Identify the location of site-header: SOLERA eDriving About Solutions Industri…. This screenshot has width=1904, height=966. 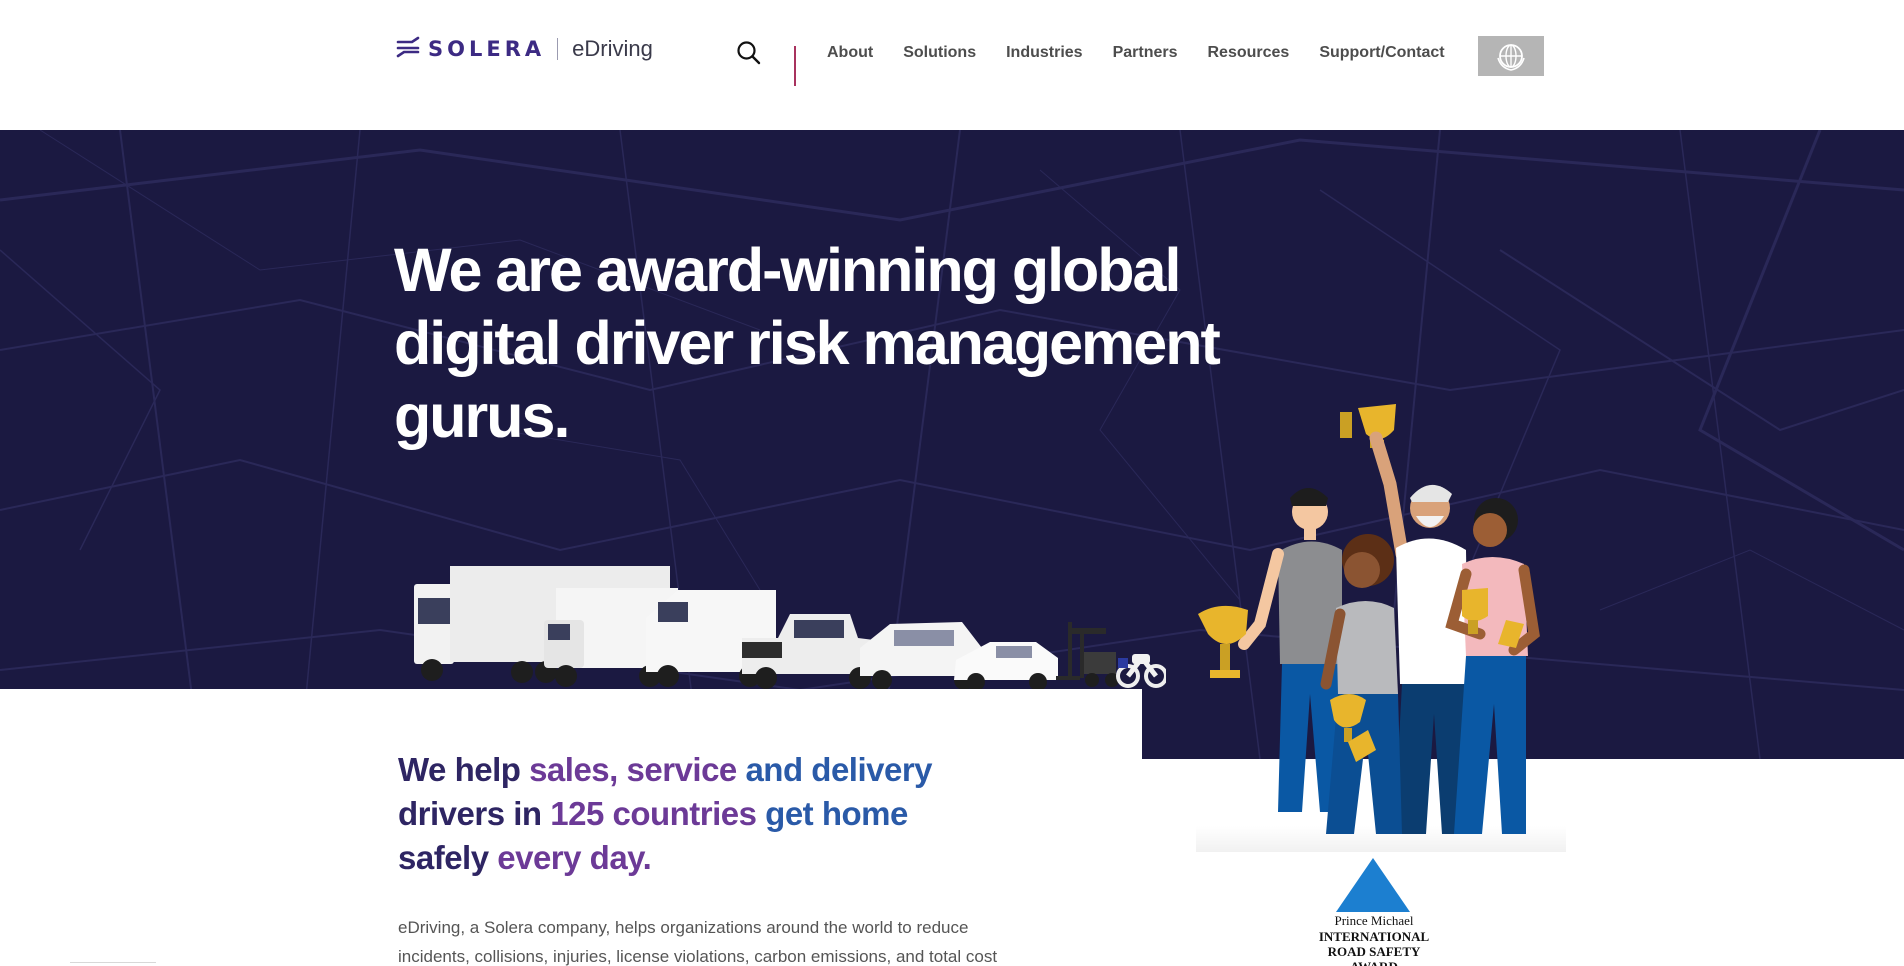
(952, 65).